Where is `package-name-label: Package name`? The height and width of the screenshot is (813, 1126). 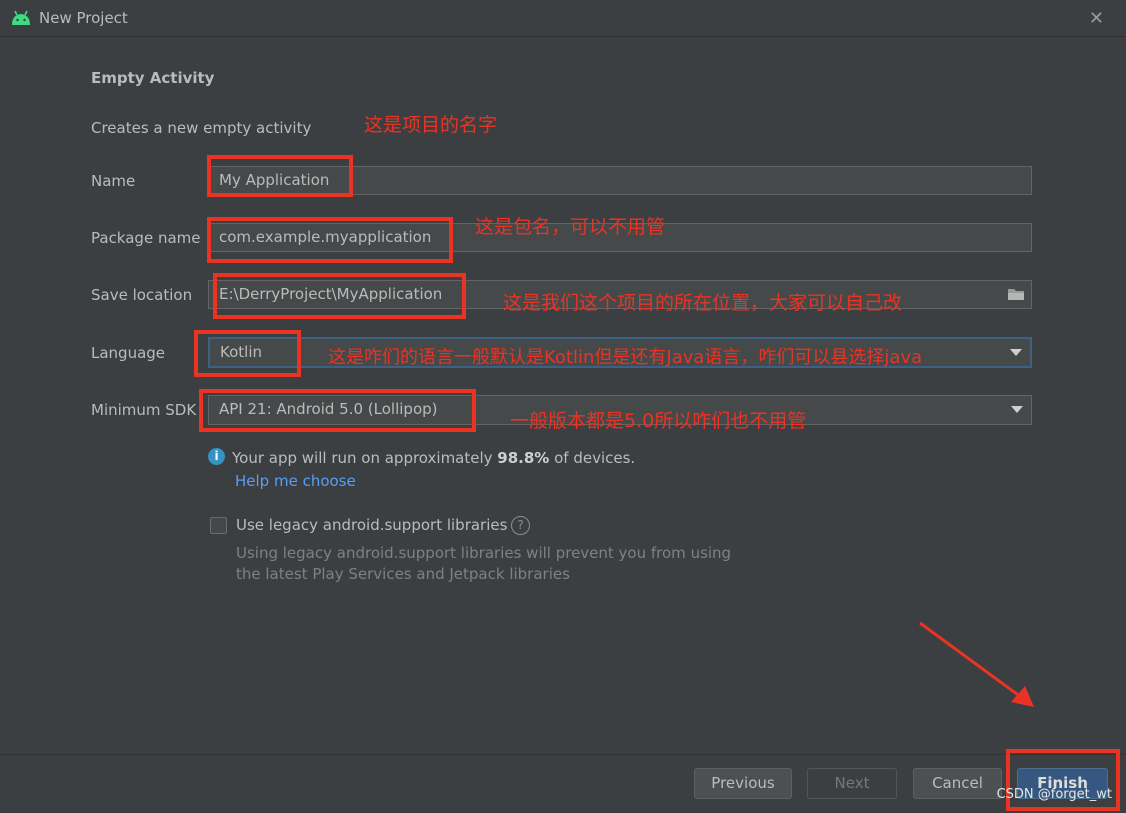 package-name-label: Package name is located at coordinates (146, 238).